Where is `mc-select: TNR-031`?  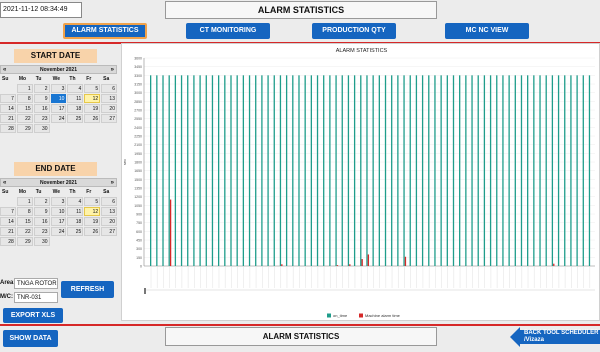
mc-select: TNR-031 is located at coordinates (36, 297).